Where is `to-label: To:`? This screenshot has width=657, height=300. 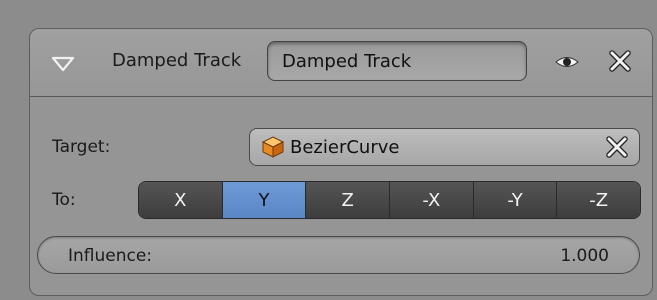
to-label: To: is located at coordinates (64, 200).